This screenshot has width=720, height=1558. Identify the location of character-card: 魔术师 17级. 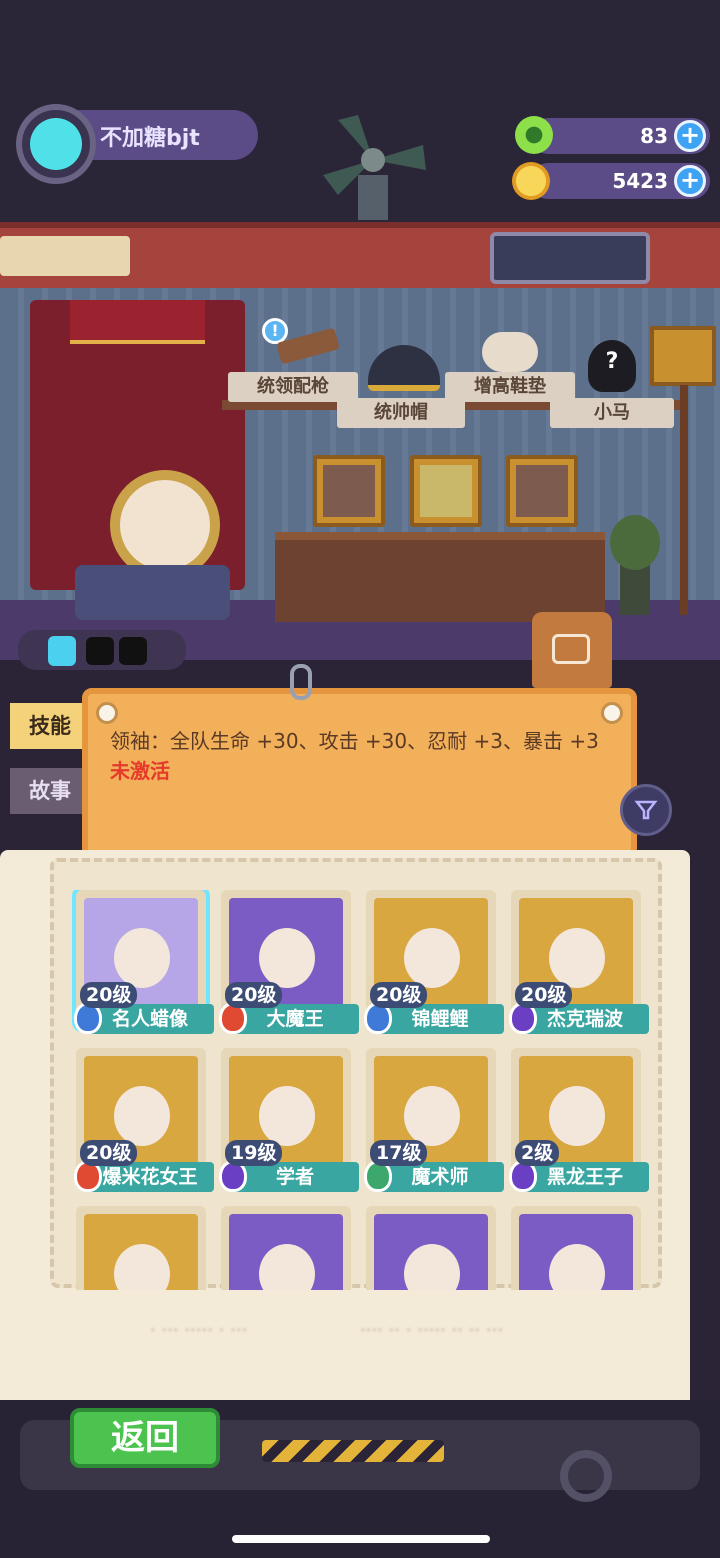
(434, 1120).